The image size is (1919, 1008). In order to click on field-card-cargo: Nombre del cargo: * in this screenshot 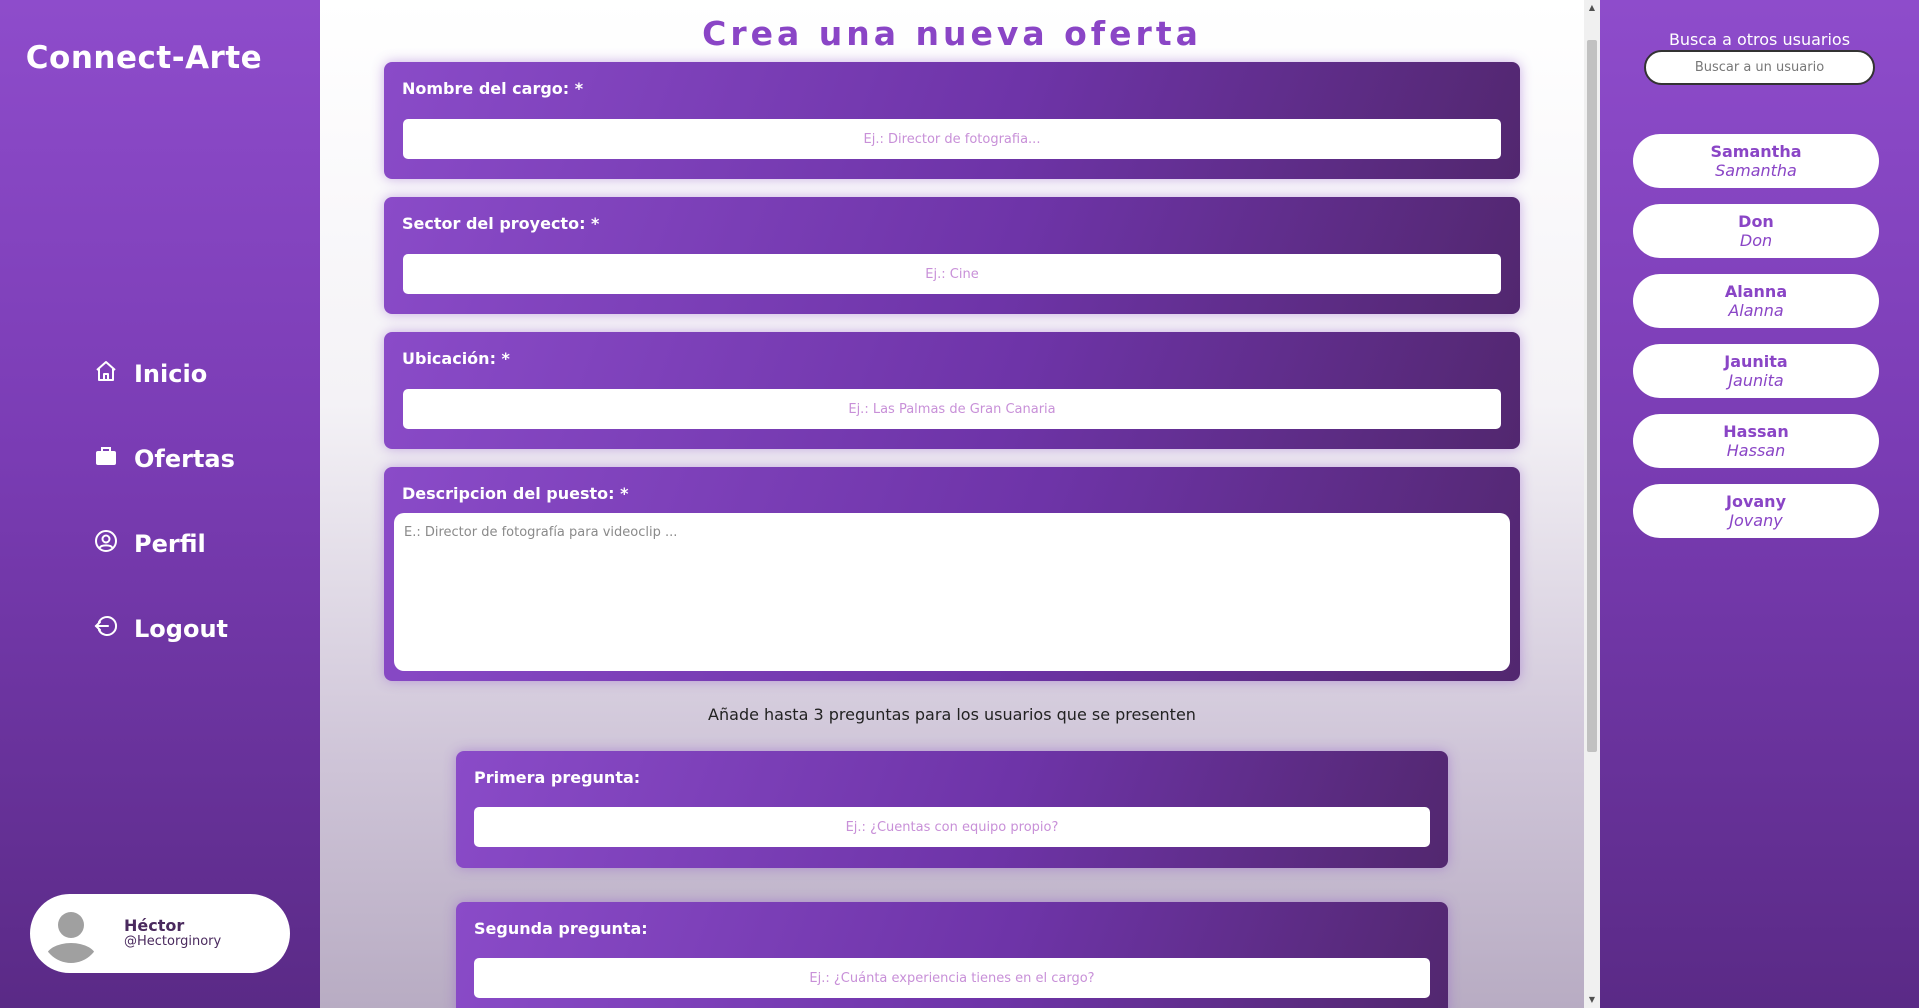, I will do `click(952, 120)`.